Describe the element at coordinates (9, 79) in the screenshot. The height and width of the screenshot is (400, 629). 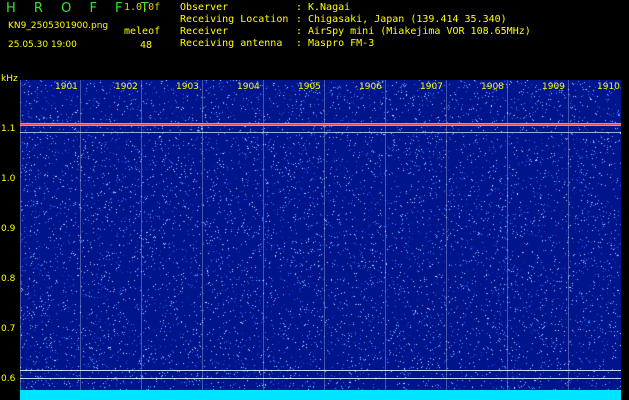
I see `frequency-unit: kHz` at that location.